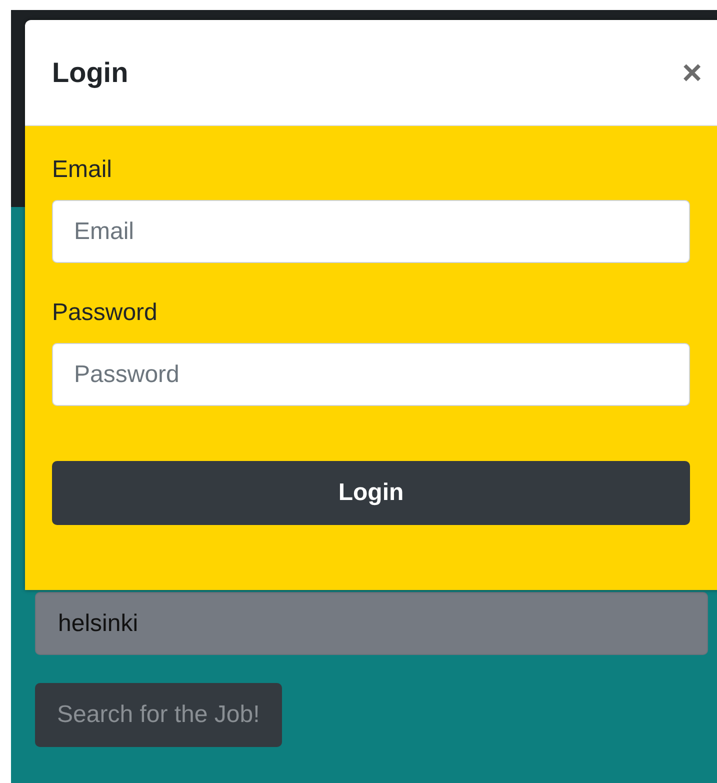 The height and width of the screenshot is (783, 717). I want to click on email-field: Email, so click(371, 231).